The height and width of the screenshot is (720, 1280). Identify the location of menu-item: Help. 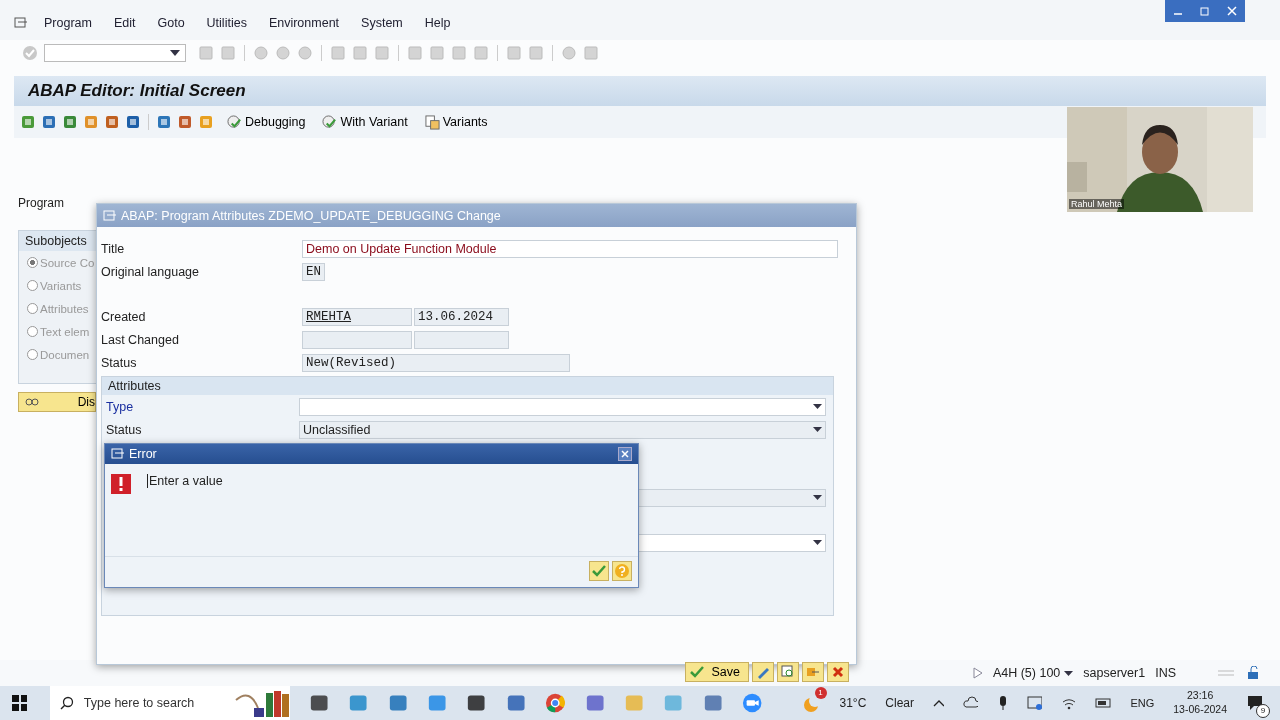
(437, 23).